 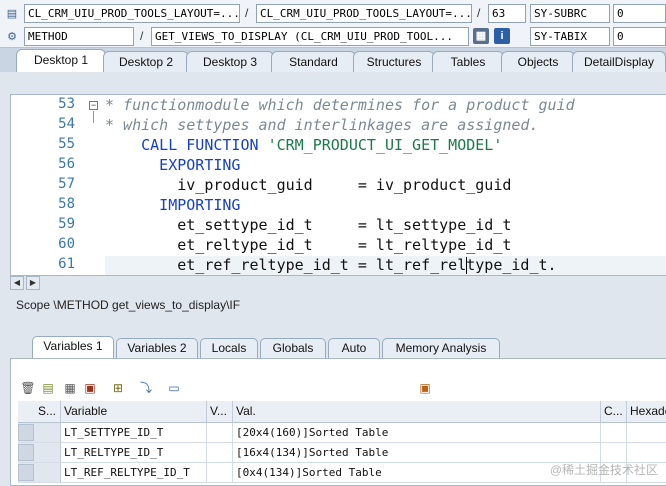 What do you see at coordinates (70, 388) in the screenshot?
I see `layout-icon: ▦` at bounding box center [70, 388].